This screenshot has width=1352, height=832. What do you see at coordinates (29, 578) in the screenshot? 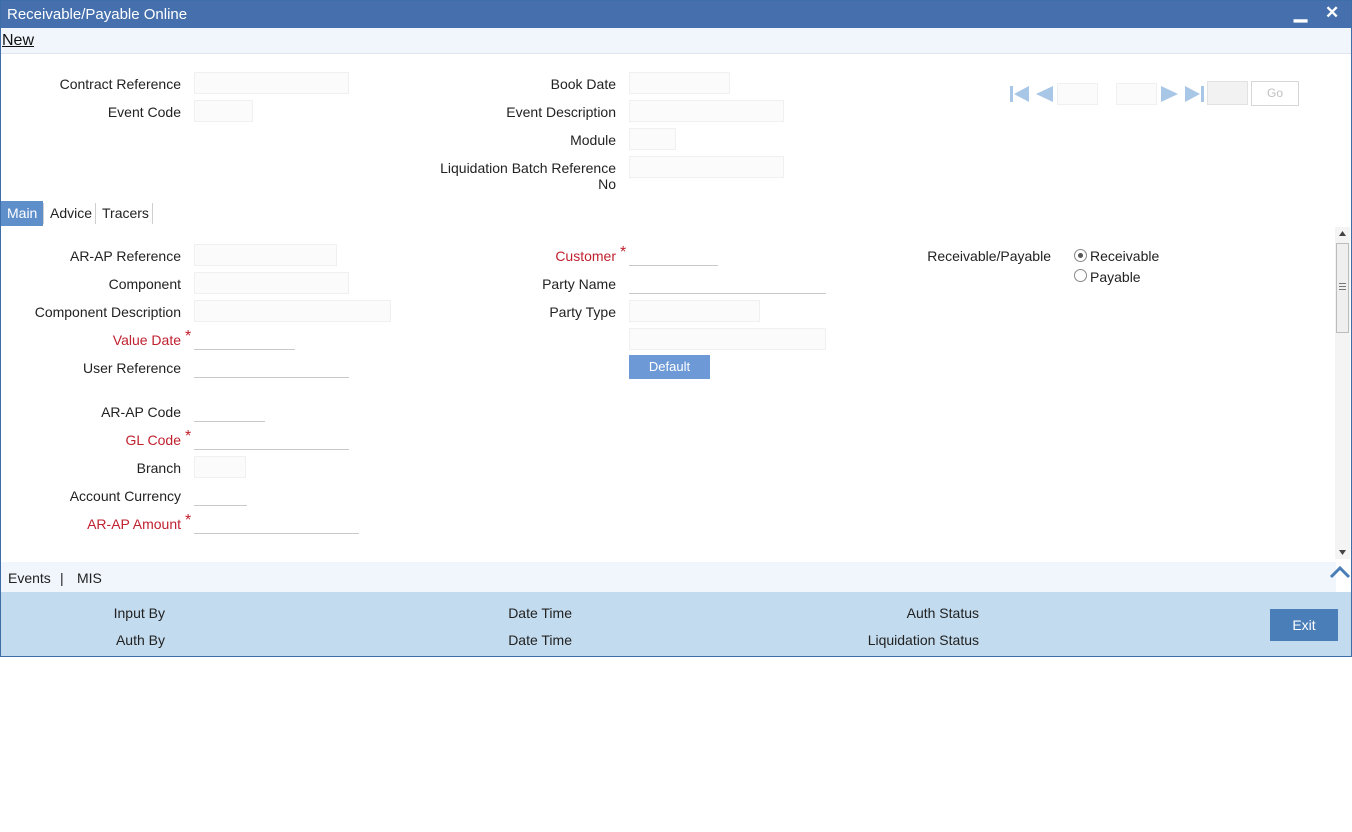
I see `events-link: Events` at bounding box center [29, 578].